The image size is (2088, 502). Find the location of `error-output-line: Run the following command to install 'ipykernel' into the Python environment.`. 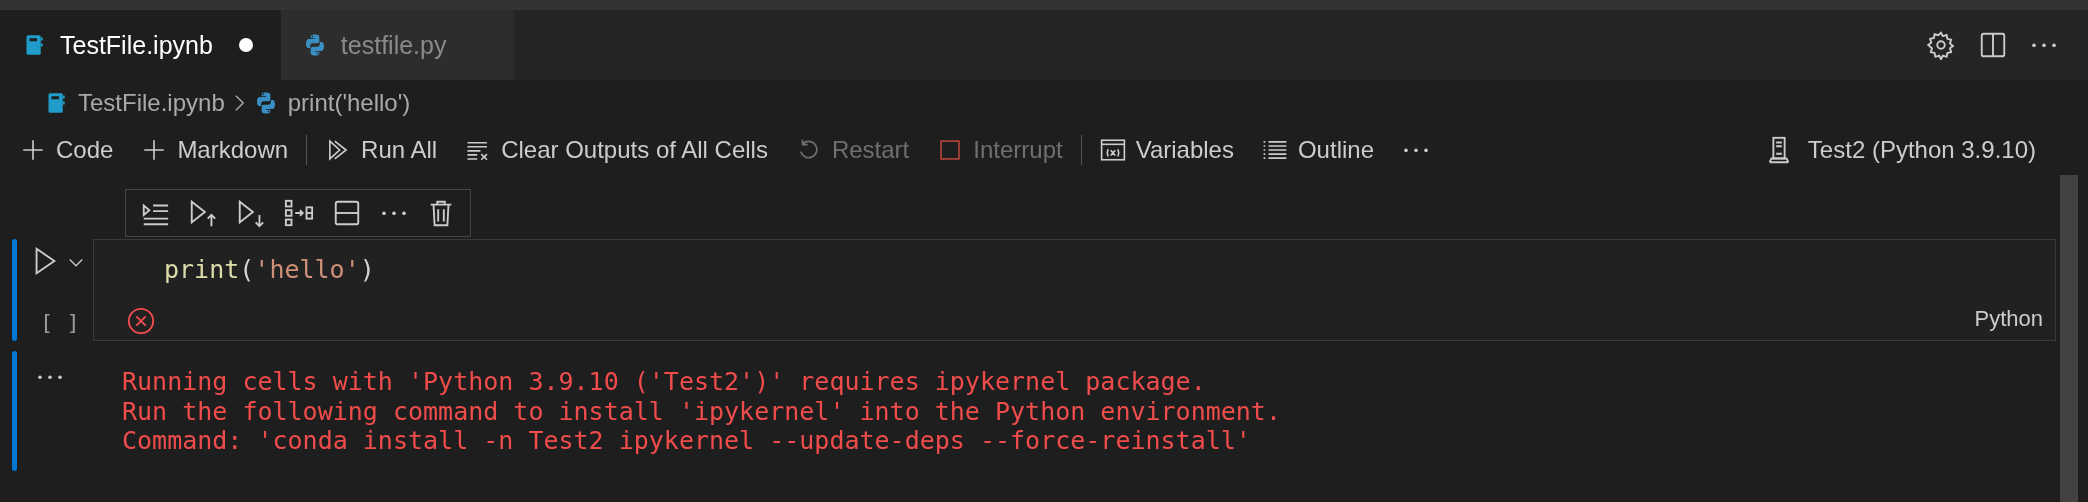

error-output-line: Run the following command to install 'ipykernel' into the Python environment. is located at coordinates (701, 411).